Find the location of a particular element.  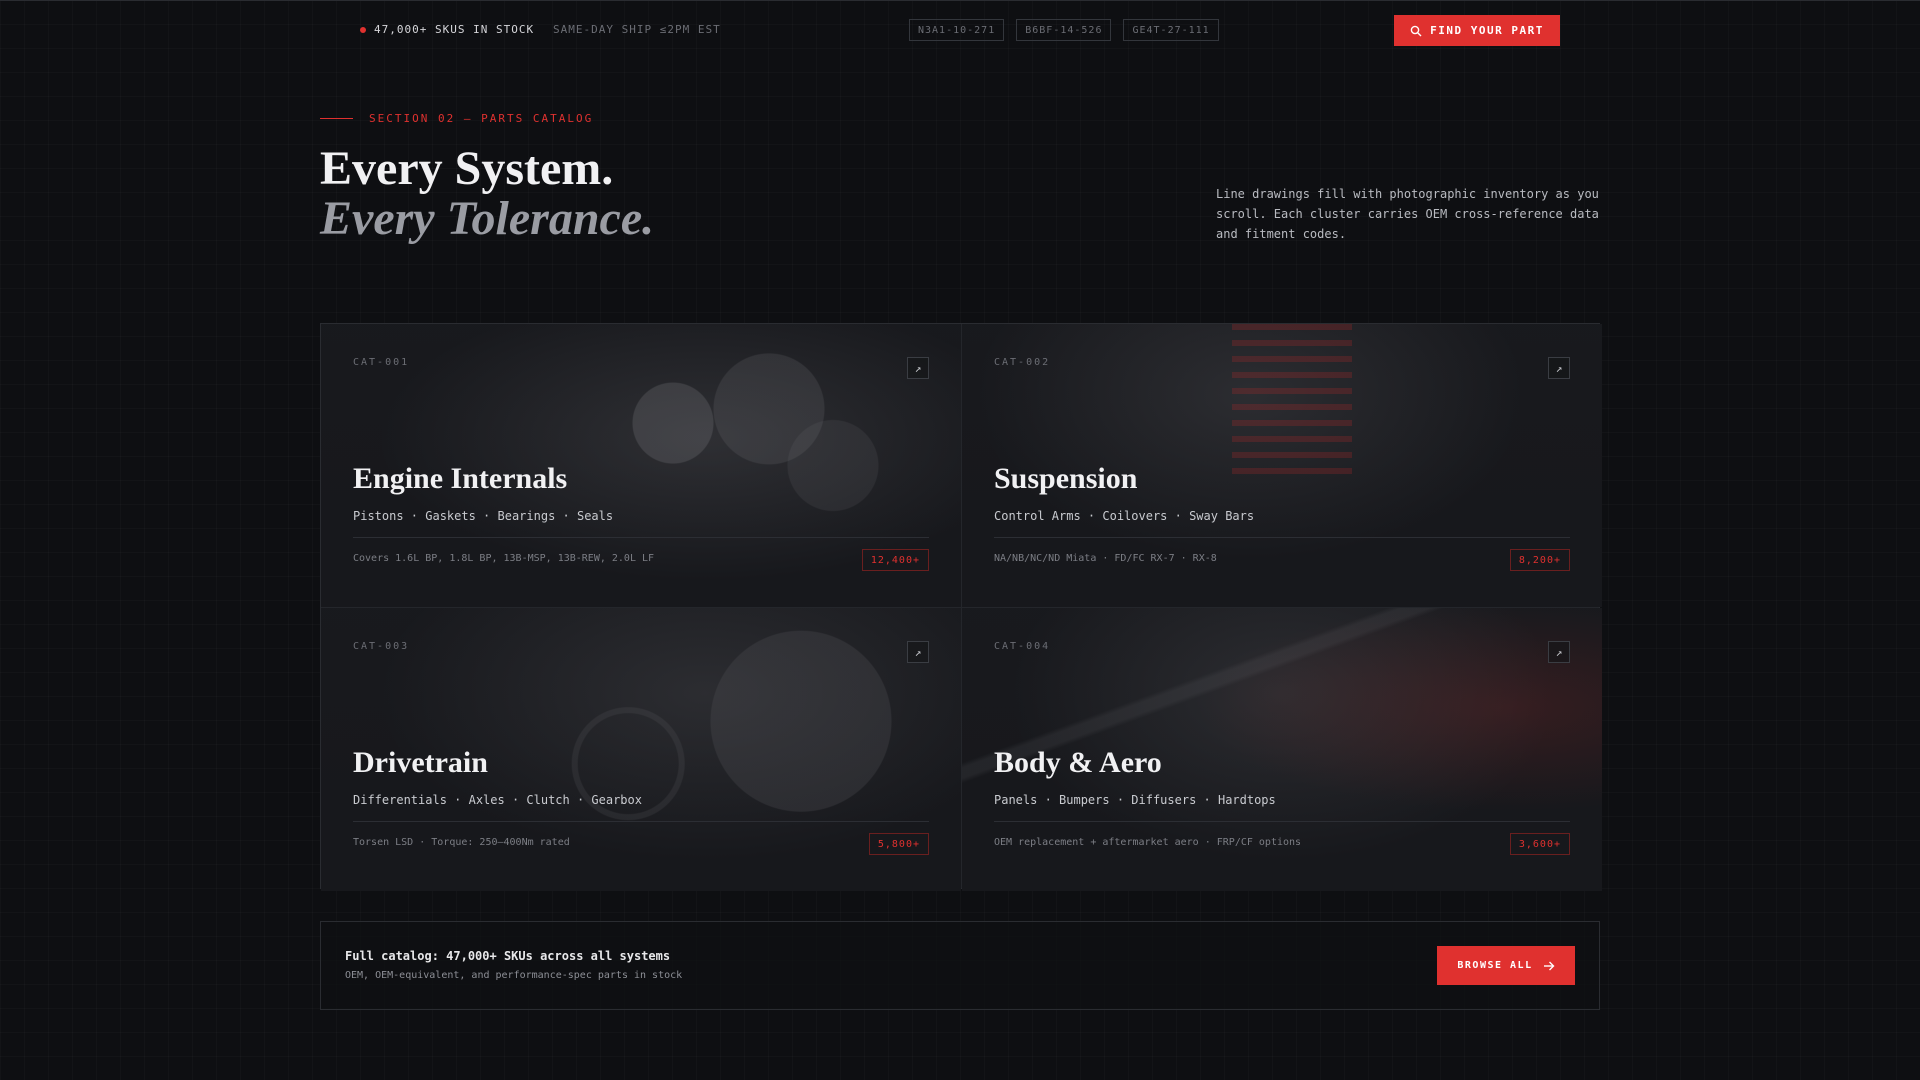

category-title: Body & Aero is located at coordinates (1078, 762).